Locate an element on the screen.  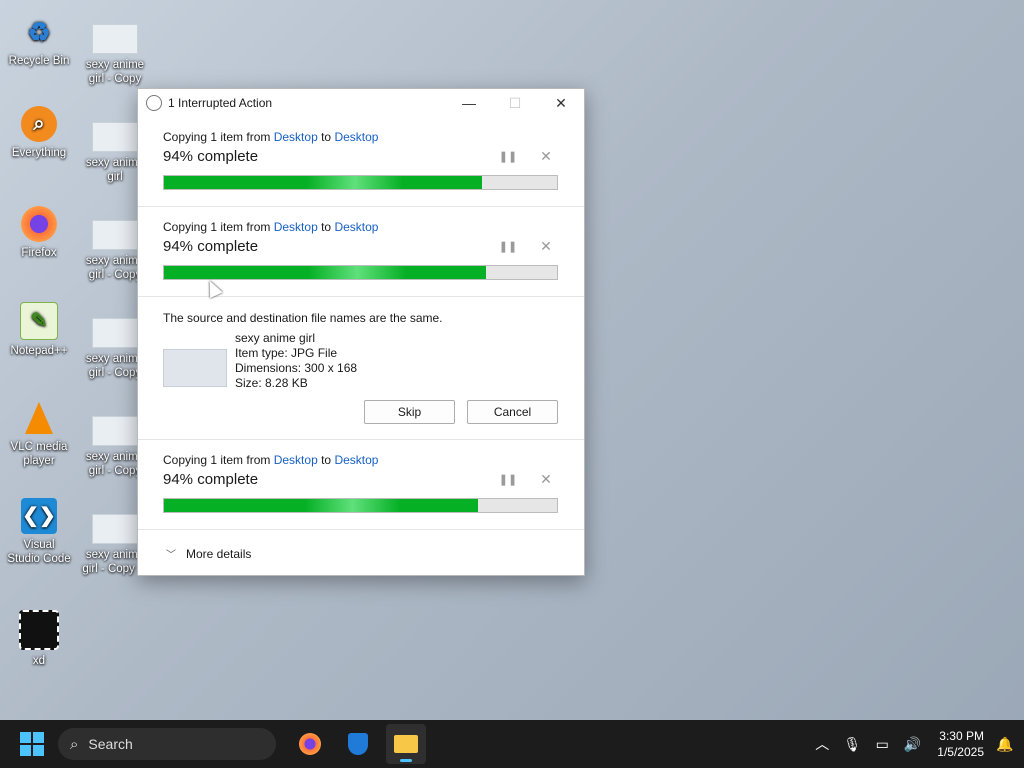
everything-search-icon: ⌕ is located at coordinates (39, 124).